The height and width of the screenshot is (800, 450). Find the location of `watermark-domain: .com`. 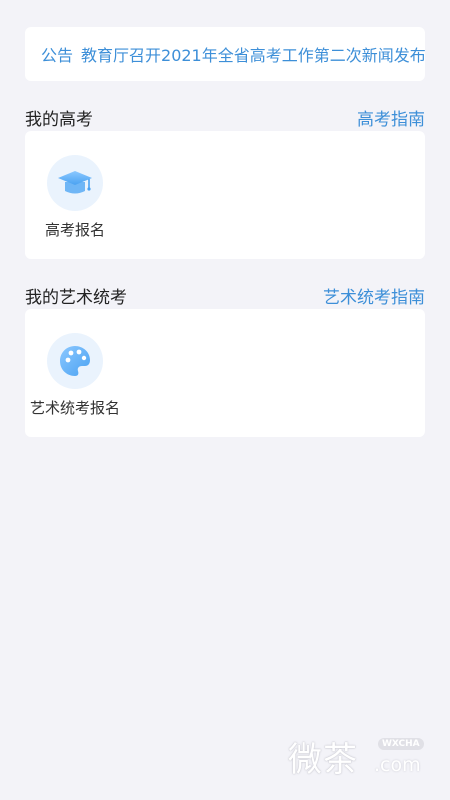

watermark-domain: .com is located at coordinates (397, 765).